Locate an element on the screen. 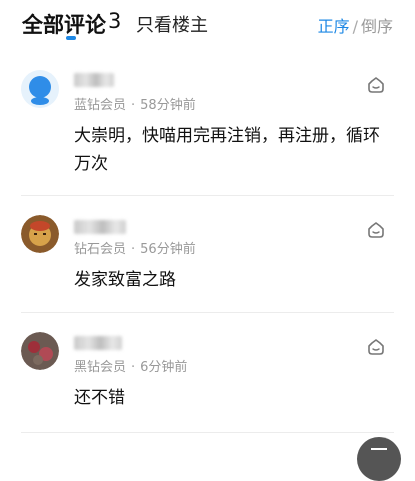 Image resolution: width=415 pixels, height=481 pixels. sort-desc-button: 倒序 is located at coordinates (377, 26).